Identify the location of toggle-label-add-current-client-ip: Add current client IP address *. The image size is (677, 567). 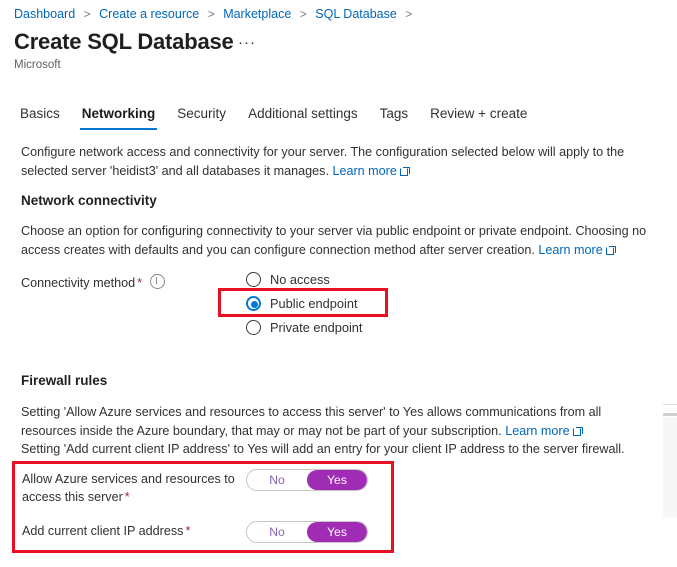
(129, 531).